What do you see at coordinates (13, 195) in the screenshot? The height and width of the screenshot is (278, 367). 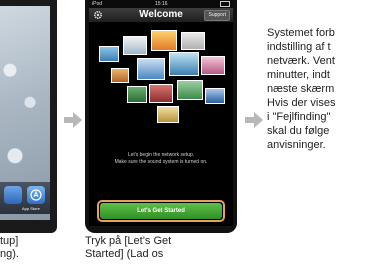 I see `app-icon` at bounding box center [13, 195].